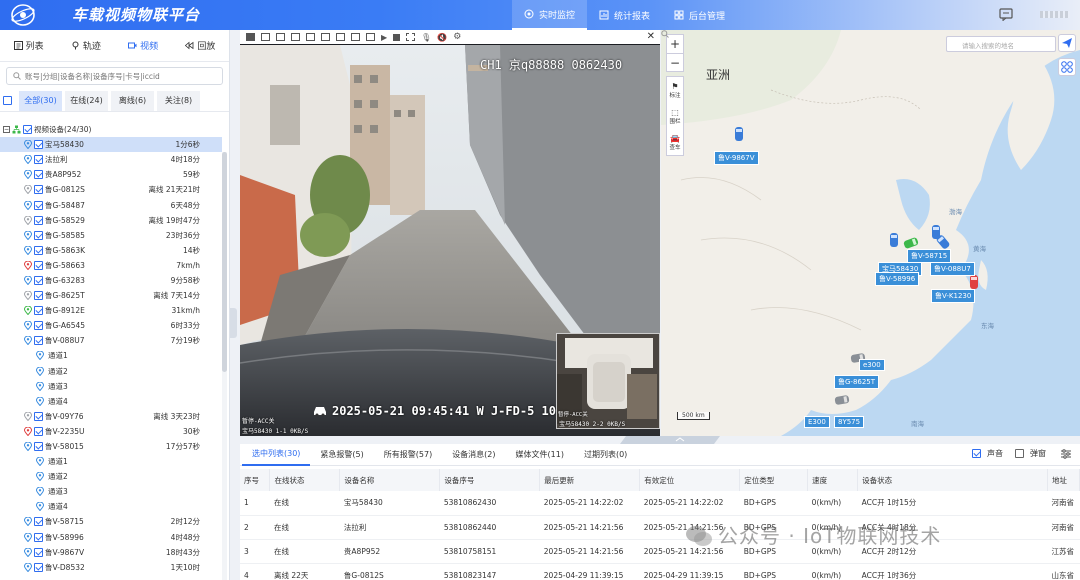 The height and width of the screenshot is (580, 1080). I want to click on device-item: 鲁G-58487 6天48分, so click(111, 204).